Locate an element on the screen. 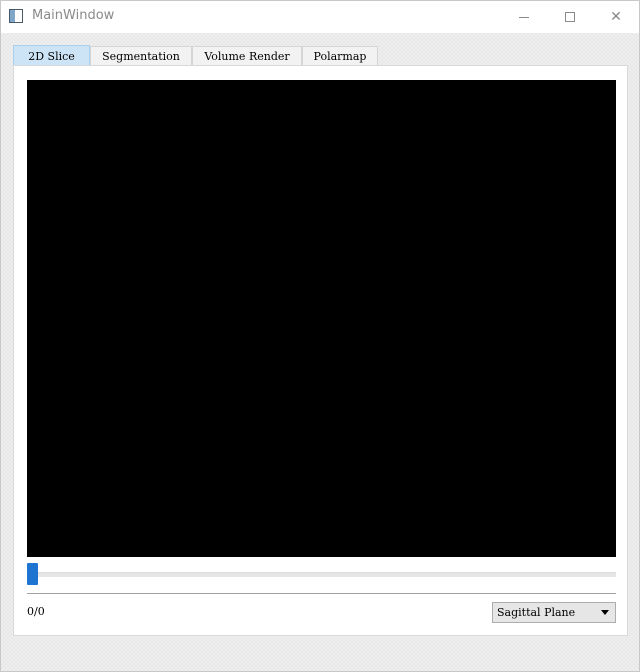 The width and height of the screenshot is (640, 672). tab-2d-slice: 2D Slice is located at coordinates (51, 55).